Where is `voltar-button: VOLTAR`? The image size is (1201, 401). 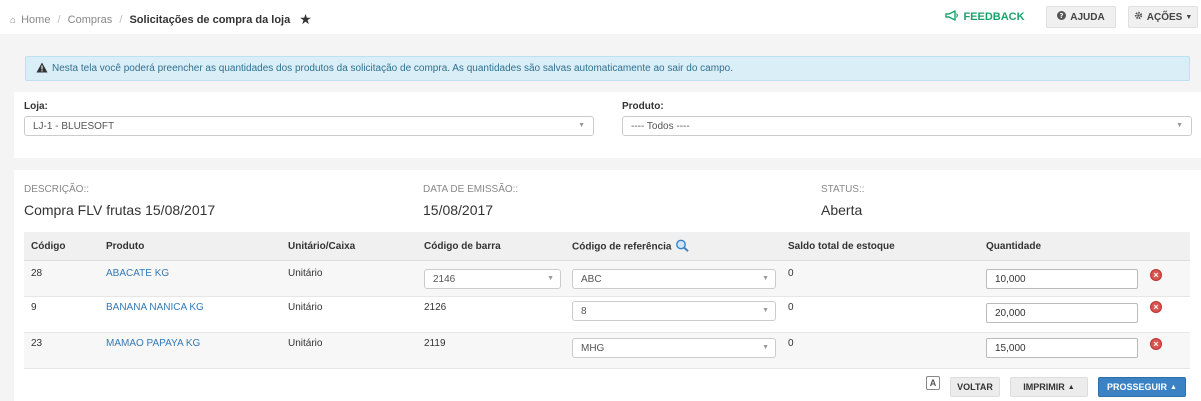
voltar-button: VOLTAR is located at coordinates (975, 387).